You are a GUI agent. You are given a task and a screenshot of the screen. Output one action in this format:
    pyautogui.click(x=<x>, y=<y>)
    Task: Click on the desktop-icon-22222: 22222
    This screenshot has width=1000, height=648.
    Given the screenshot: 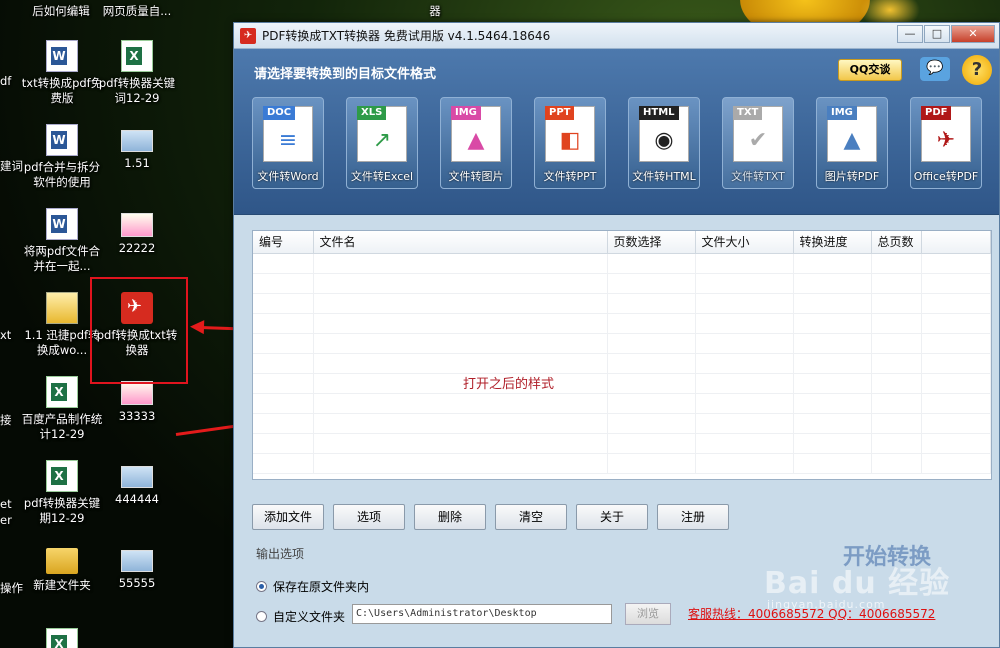 What is the action you would take?
    pyautogui.click(x=137, y=232)
    